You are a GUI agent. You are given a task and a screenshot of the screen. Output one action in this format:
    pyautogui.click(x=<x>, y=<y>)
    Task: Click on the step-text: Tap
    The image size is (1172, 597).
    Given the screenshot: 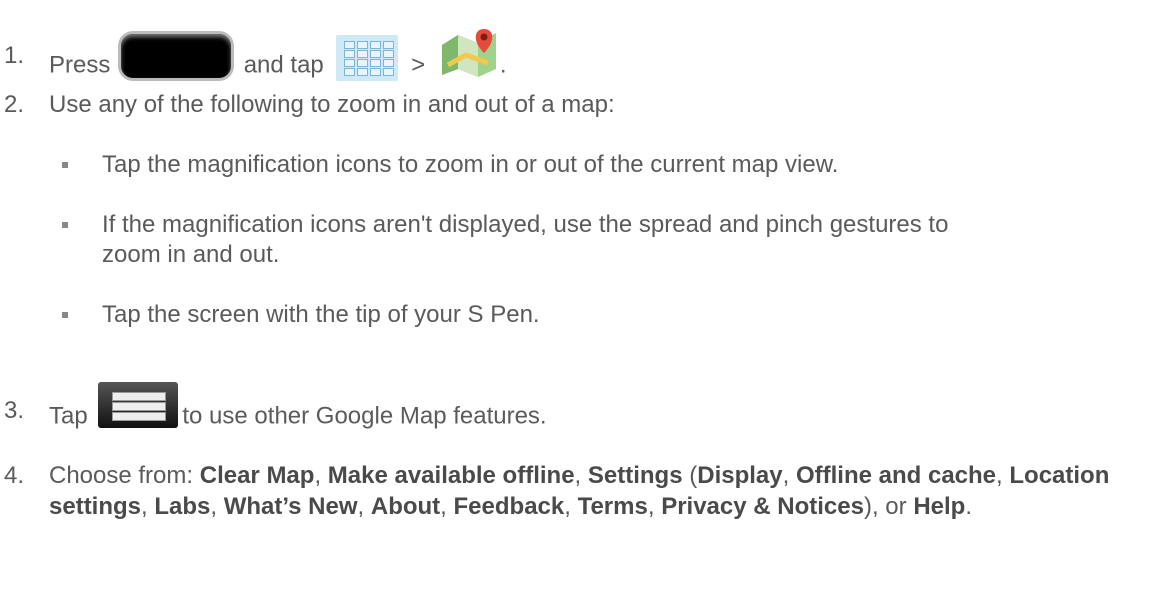 What is the action you would take?
    pyautogui.click(x=68, y=416)
    